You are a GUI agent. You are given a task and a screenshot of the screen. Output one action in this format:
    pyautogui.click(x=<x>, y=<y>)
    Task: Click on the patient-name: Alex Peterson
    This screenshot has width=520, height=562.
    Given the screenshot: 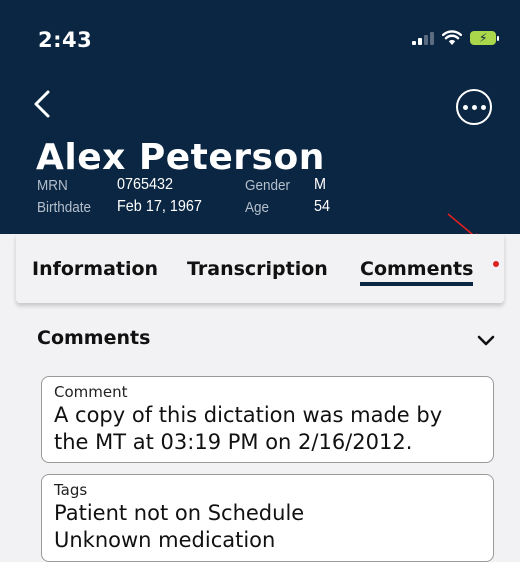 What is the action you would take?
    pyautogui.click(x=180, y=157)
    